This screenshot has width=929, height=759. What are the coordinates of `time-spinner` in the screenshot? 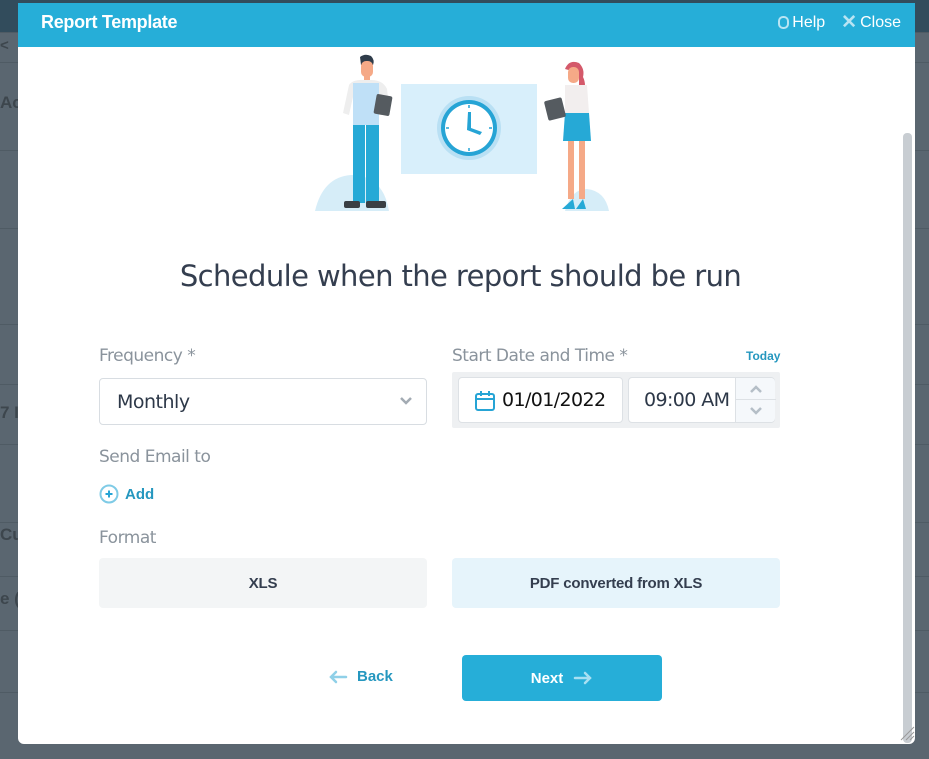 It's located at (755, 400).